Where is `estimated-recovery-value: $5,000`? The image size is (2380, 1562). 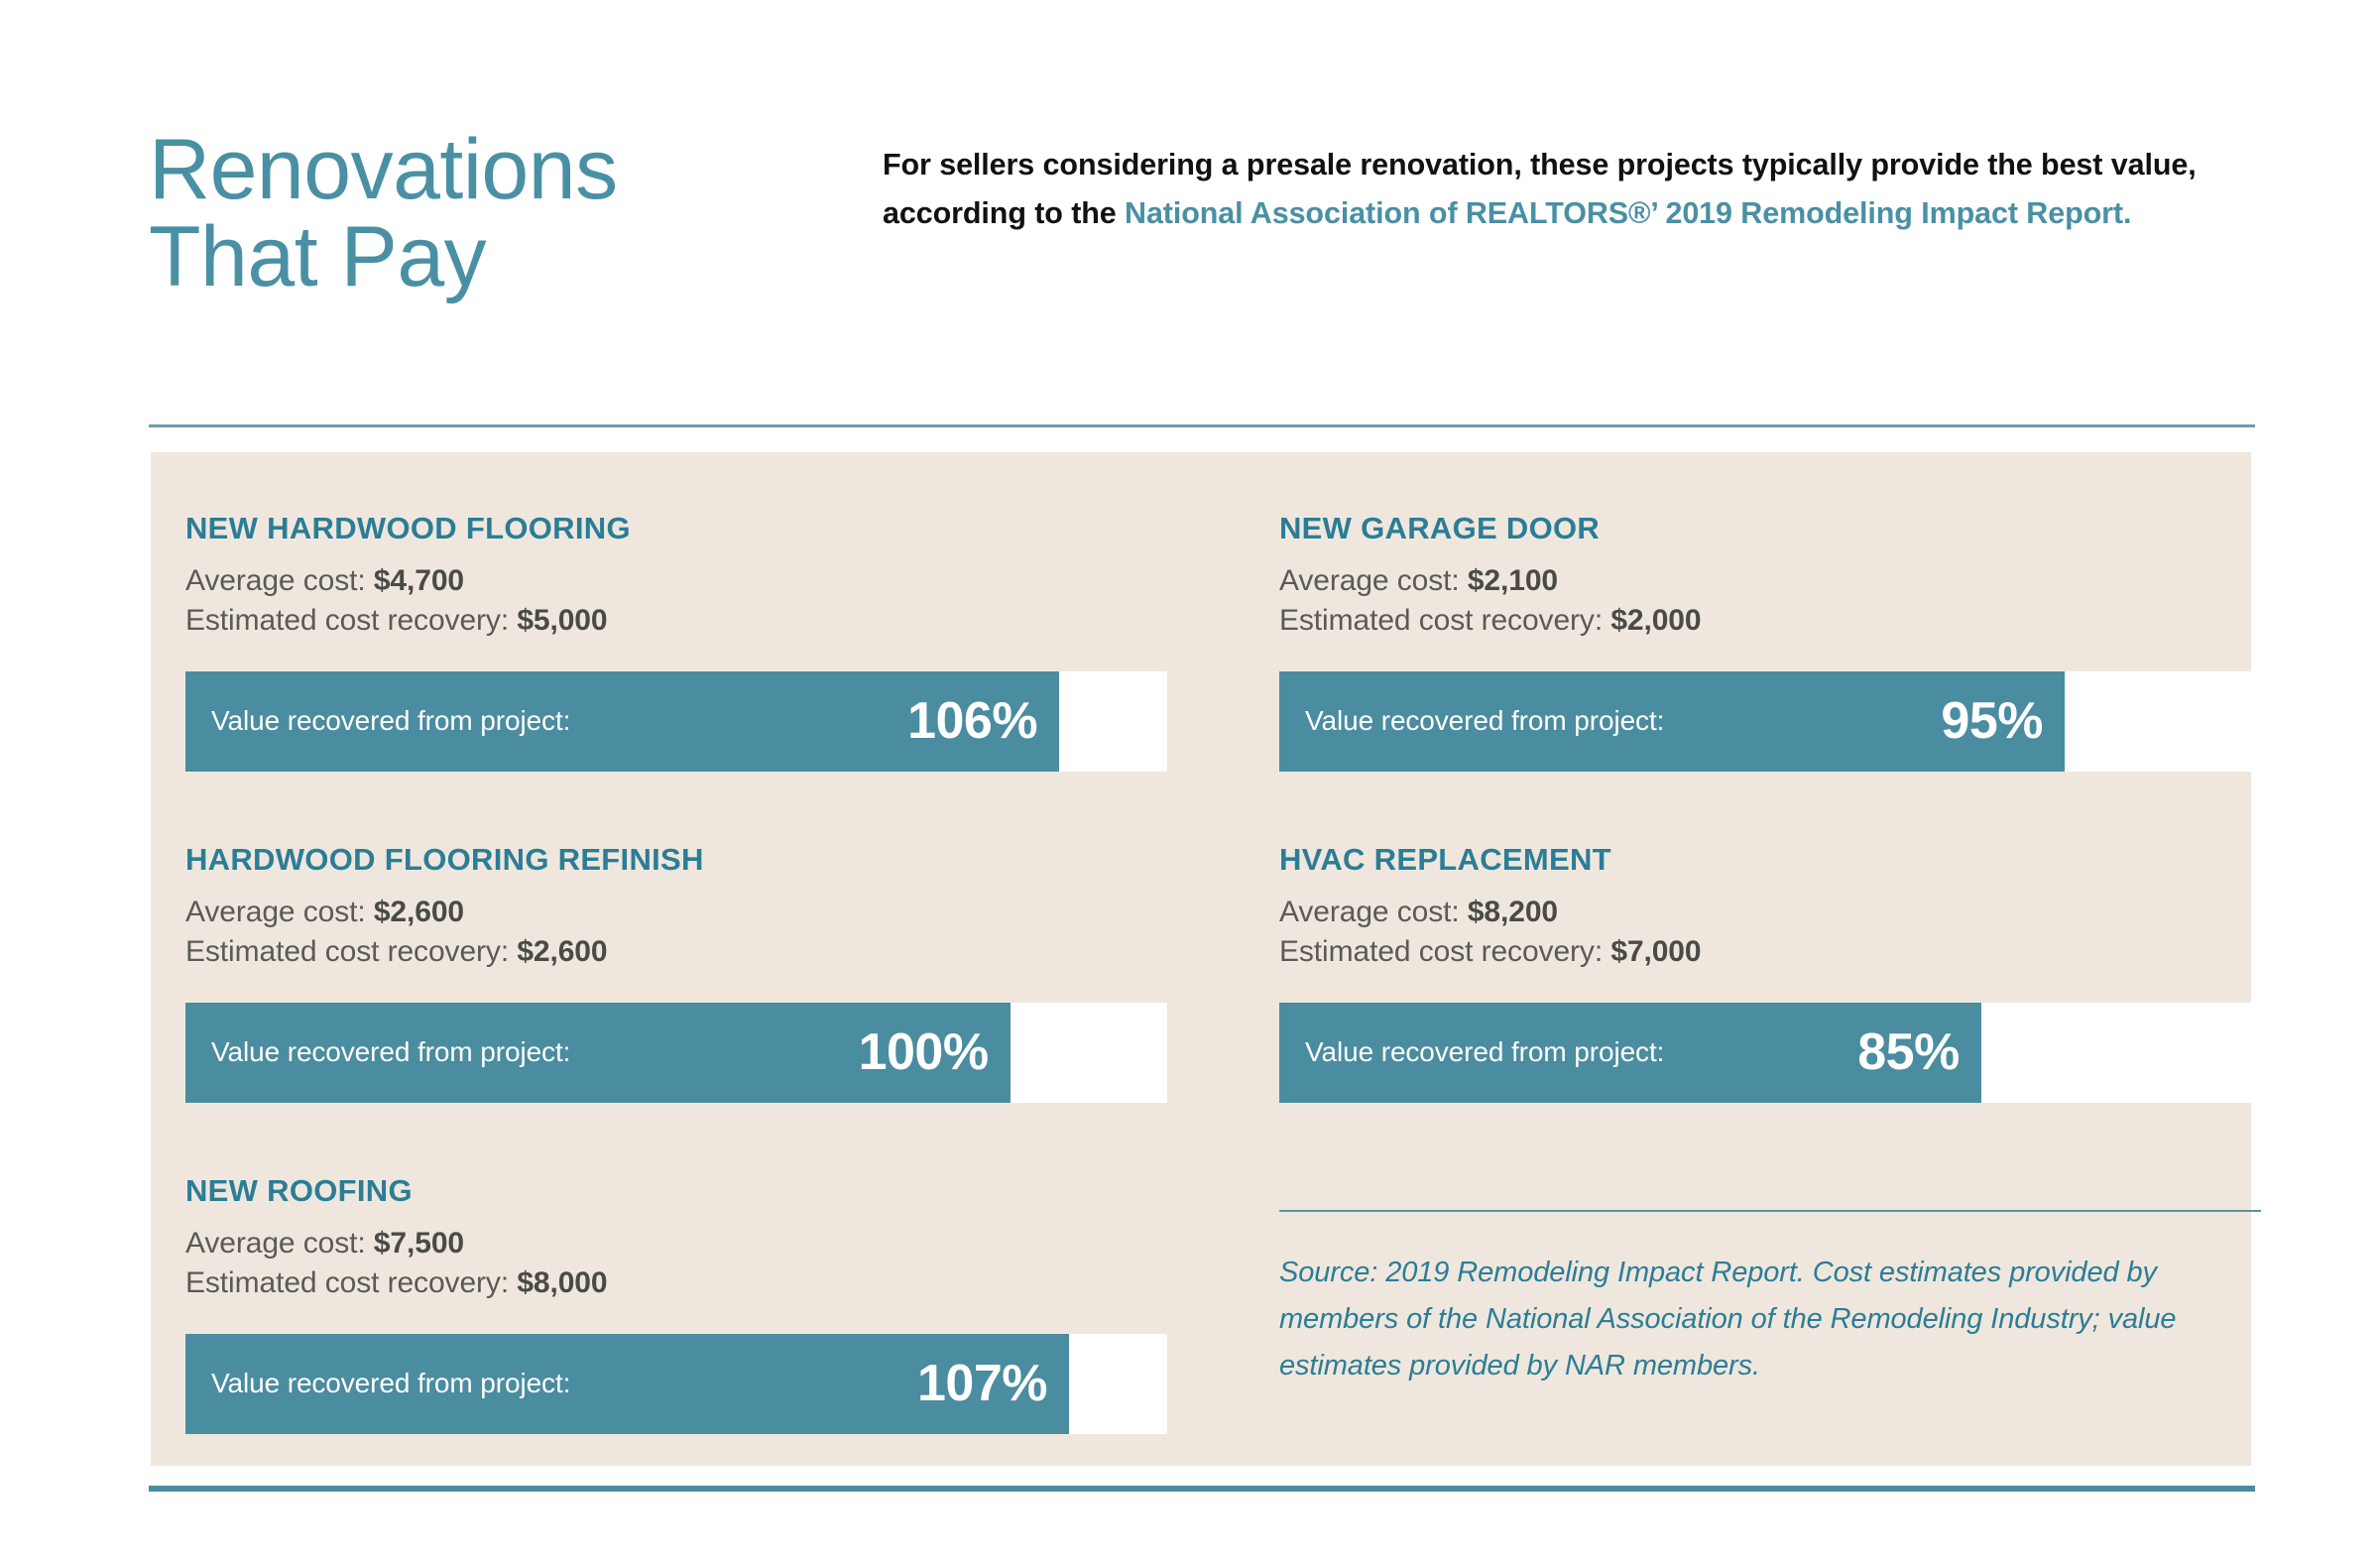 estimated-recovery-value: $5,000 is located at coordinates (562, 620).